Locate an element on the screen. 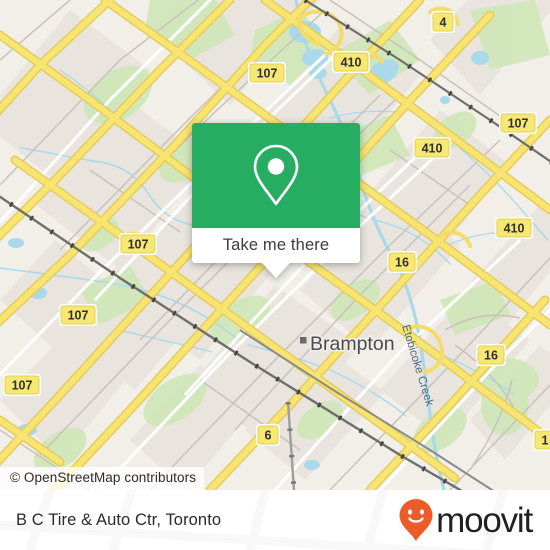 The image size is (550, 550). road-shield-6: 6 is located at coordinates (268, 435).